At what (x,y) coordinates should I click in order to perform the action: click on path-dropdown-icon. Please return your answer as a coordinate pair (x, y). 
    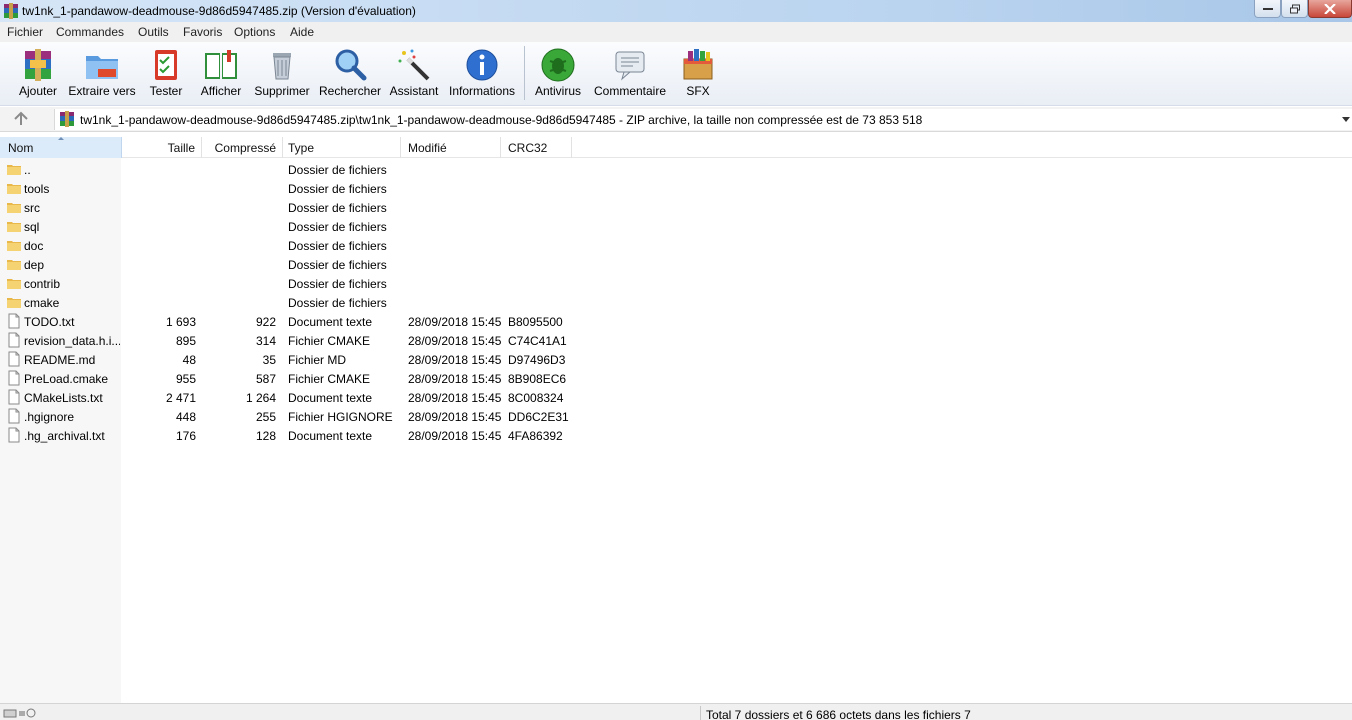
    Looking at the image, I should click on (1346, 119).